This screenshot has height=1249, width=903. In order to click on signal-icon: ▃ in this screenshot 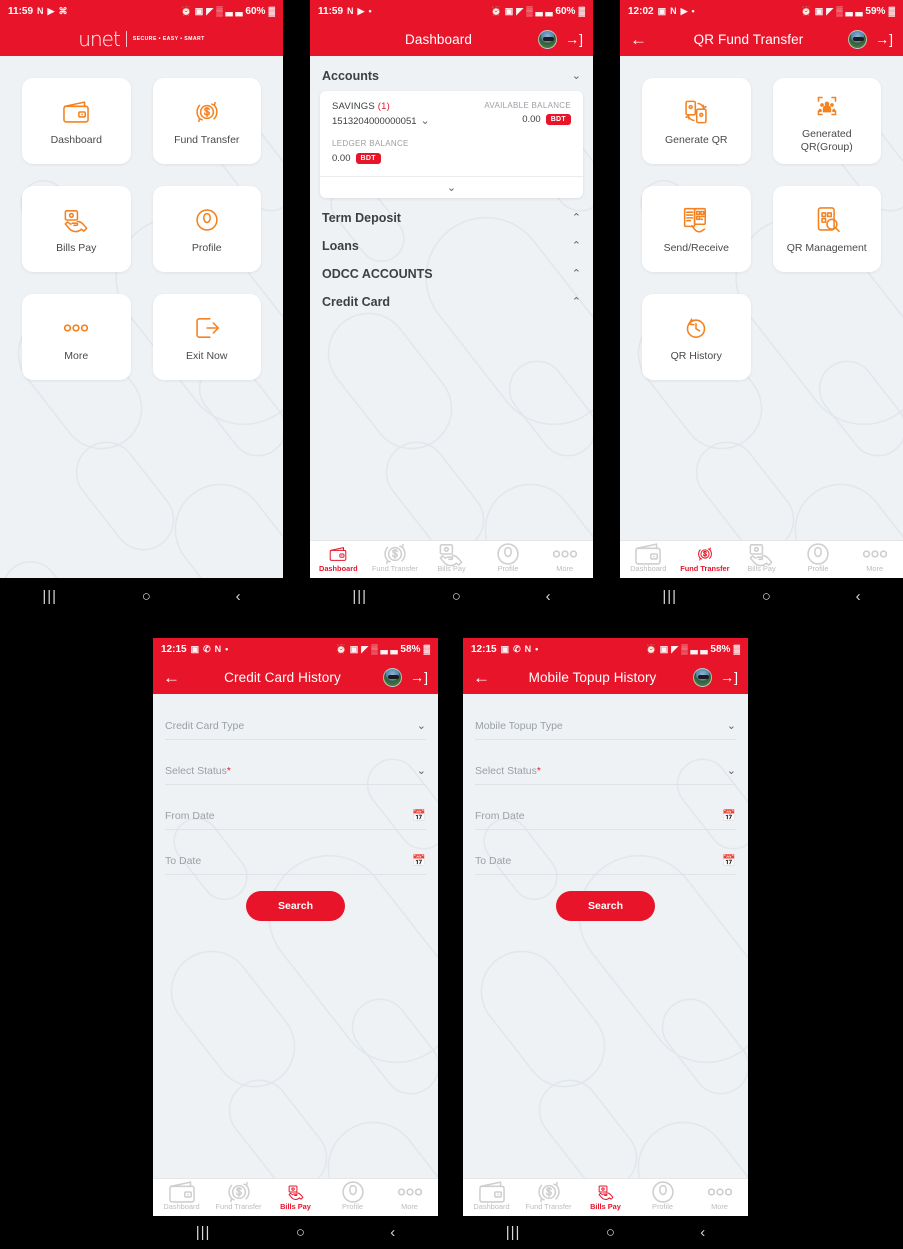, I will do `click(229, 10)`.